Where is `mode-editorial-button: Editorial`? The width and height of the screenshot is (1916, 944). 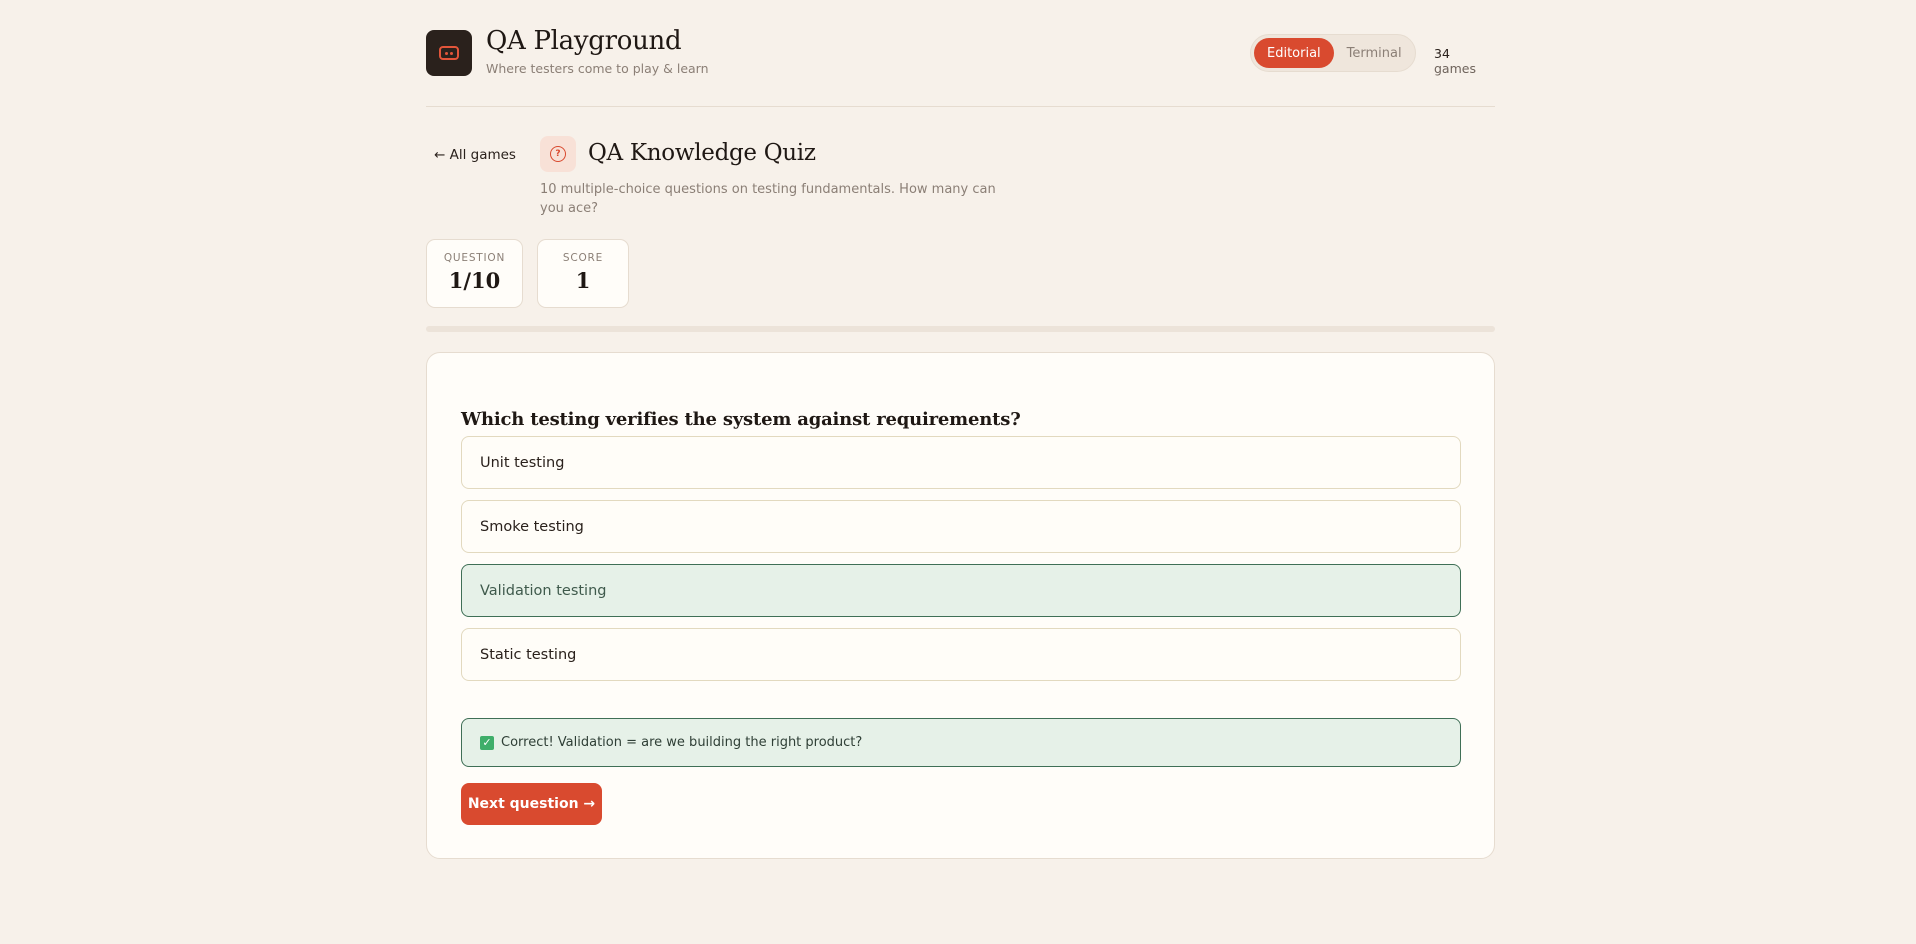
mode-editorial-button: Editorial is located at coordinates (1294, 53).